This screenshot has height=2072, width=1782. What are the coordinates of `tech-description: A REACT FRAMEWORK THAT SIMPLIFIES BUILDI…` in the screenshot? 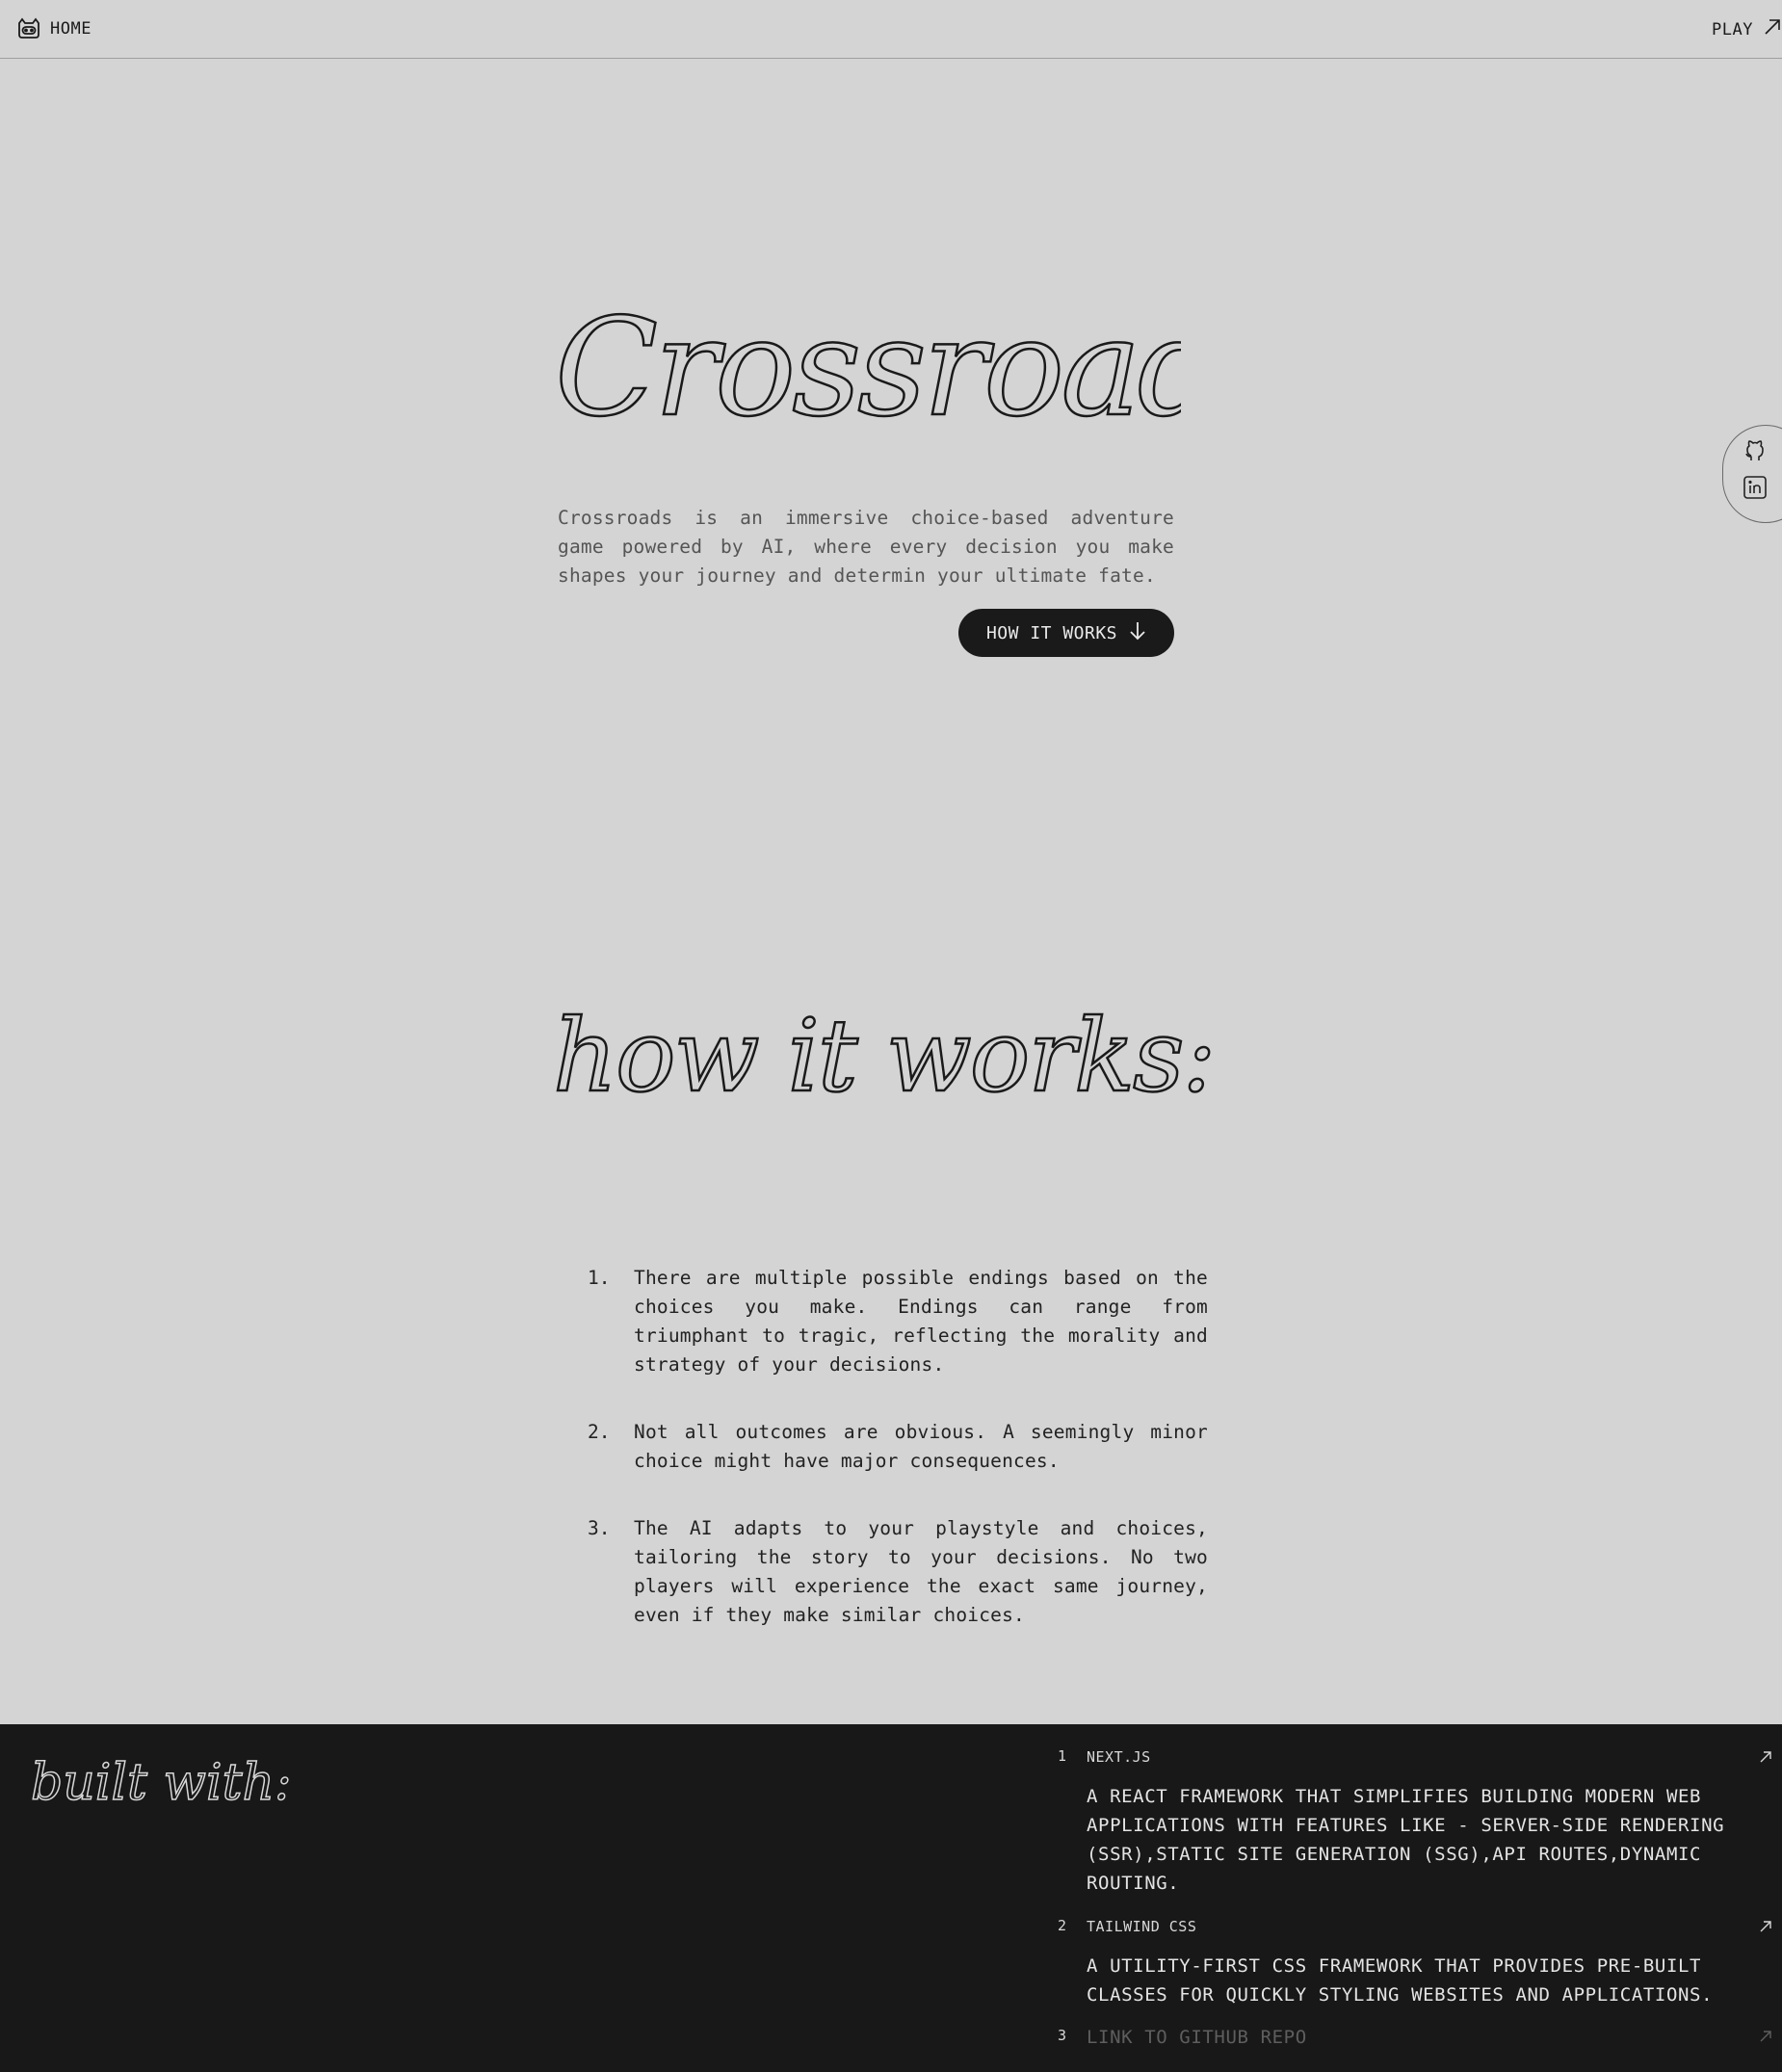 It's located at (1406, 1840).